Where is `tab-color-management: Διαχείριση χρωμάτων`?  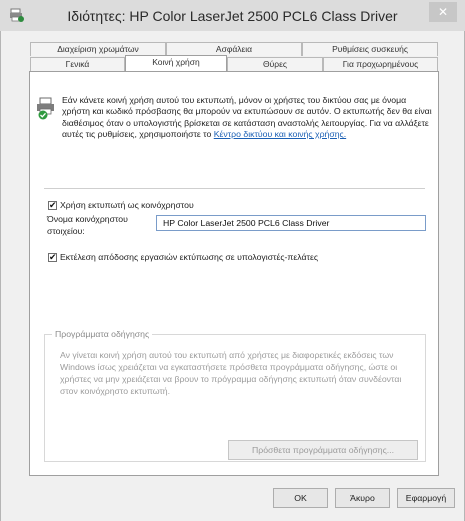
tab-color-management: Διαχείριση χρωμάτων is located at coordinates (98, 49).